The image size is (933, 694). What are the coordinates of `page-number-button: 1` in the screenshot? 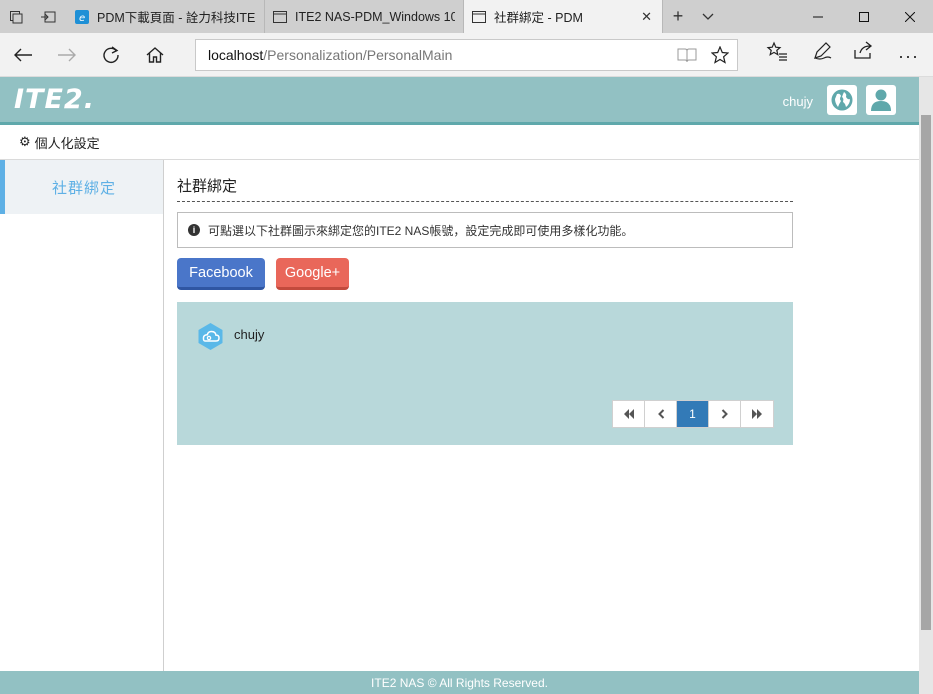 It's located at (693, 414).